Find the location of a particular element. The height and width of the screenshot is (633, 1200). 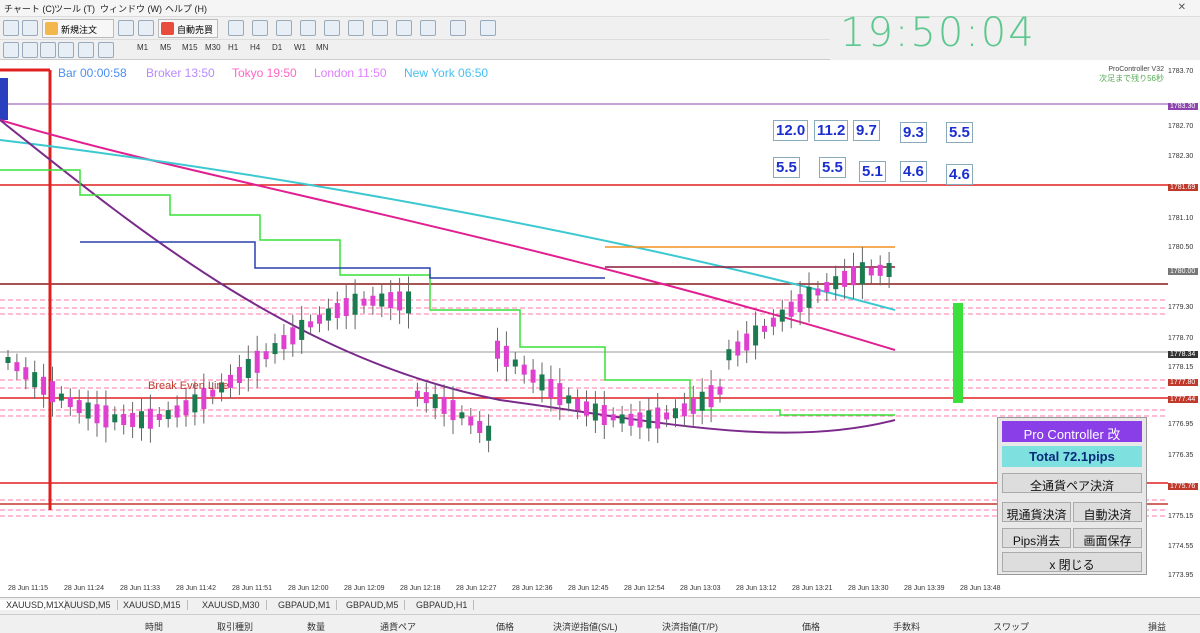

trendline-icon is located at coordinates (86, 50).